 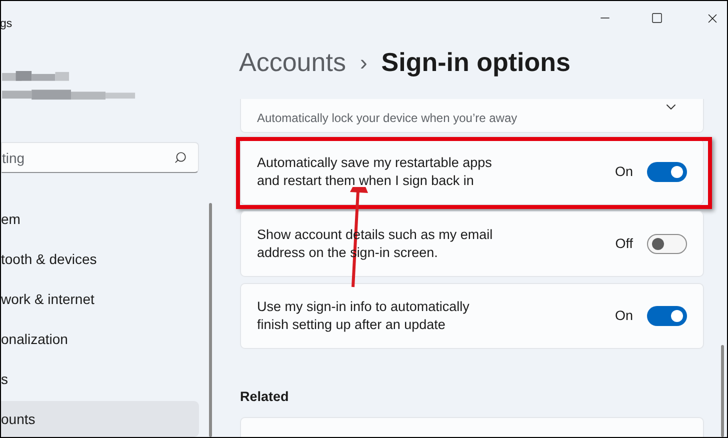 What do you see at coordinates (292, 62) in the screenshot?
I see `breadcrumb-parent: Accounts` at bounding box center [292, 62].